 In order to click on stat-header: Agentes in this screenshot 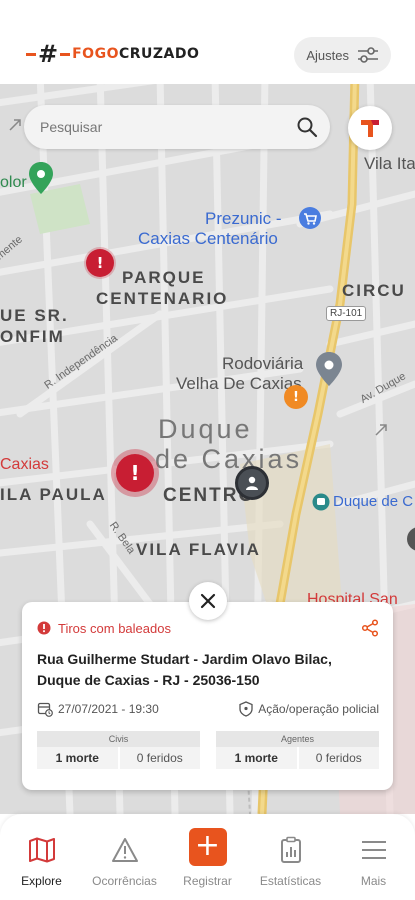, I will do `click(297, 739)`.